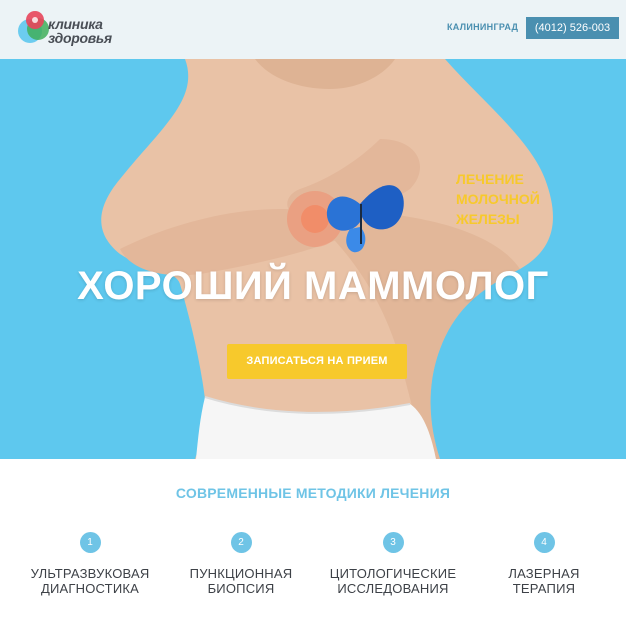 The height and width of the screenshot is (626, 626). What do you see at coordinates (241, 564) in the screenshot?
I see `method-item-biopsy: 2 ПУНКЦИОННАЯ БИОПСИЯ` at bounding box center [241, 564].